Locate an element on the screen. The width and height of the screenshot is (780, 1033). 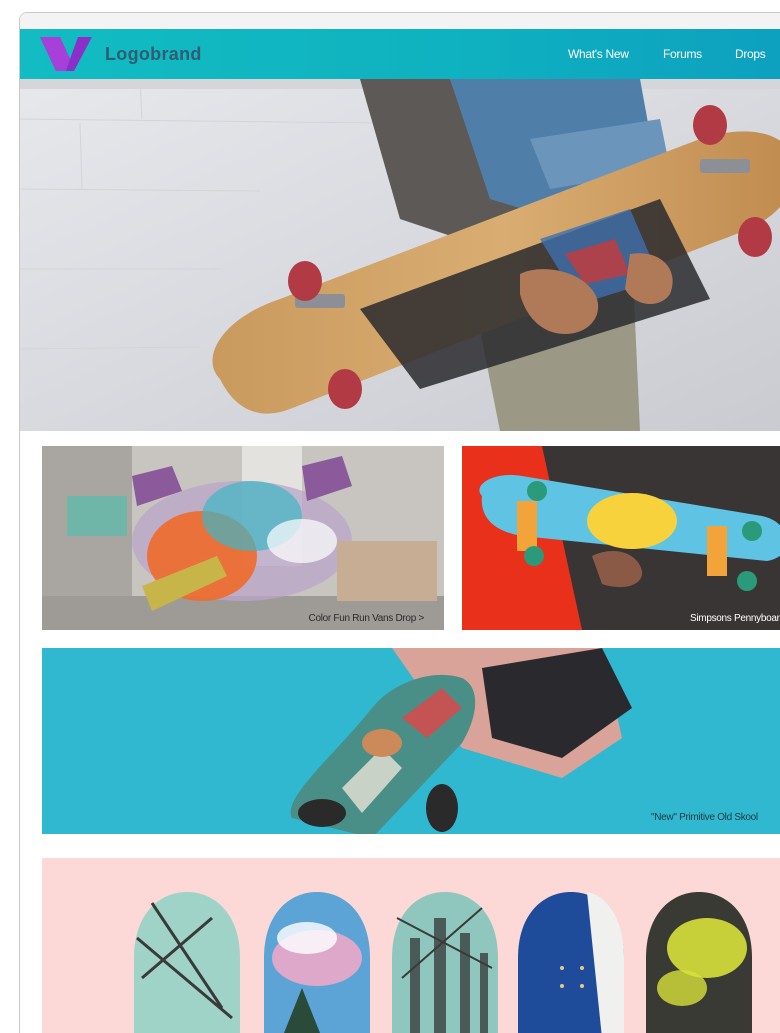
simpsons-pennyboard-image is located at coordinates (621, 538).